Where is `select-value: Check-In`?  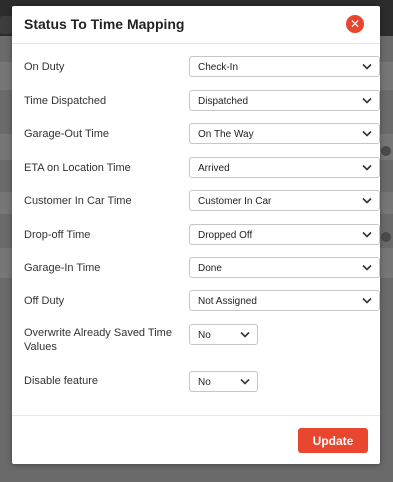
select-value: Check-In is located at coordinates (218, 67).